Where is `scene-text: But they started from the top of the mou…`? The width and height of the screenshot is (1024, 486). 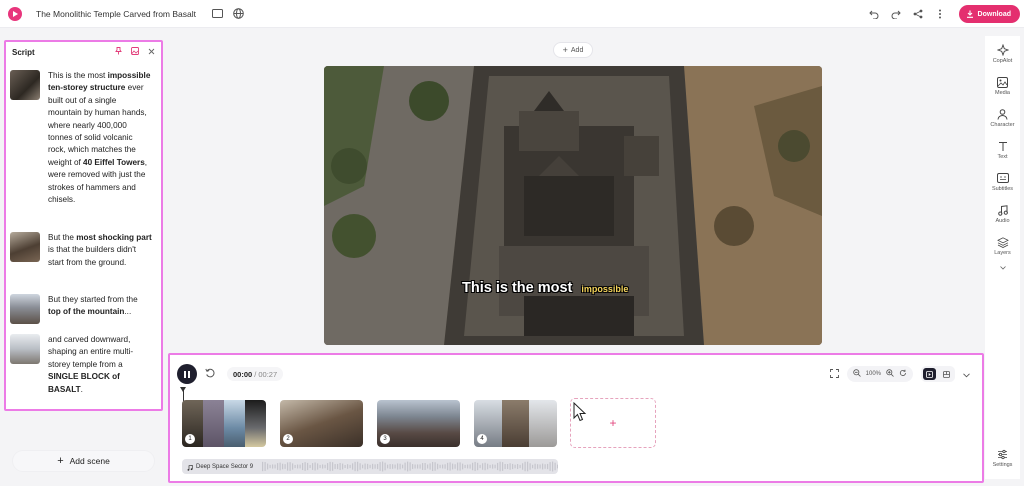 scene-text: But they started from the top of the mou… is located at coordinates (100, 309).